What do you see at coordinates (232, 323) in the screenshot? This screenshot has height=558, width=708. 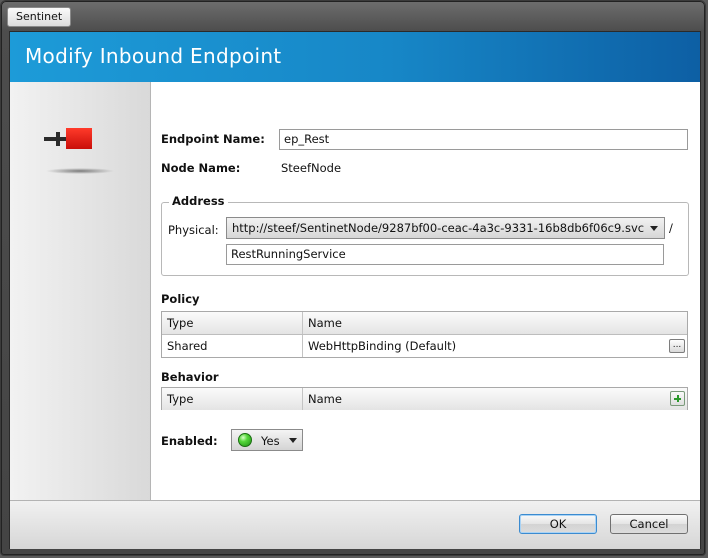 I see `policy-column-type: Type` at bounding box center [232, 323].